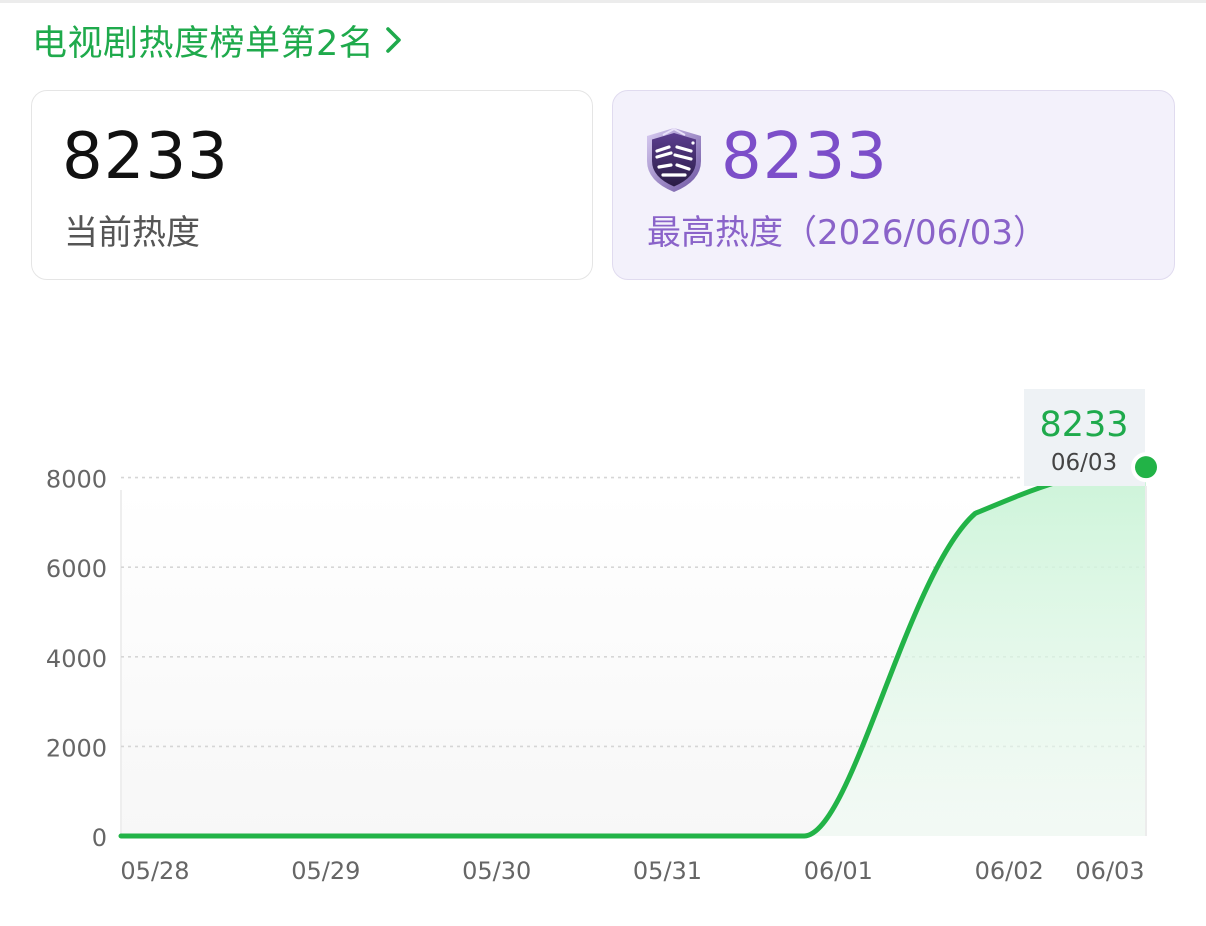 Image resolution: width=1206 pixels, height=926 pixels. What do you see at coordinates (394, 40) in the screenshot?
I see `chevron-right-icon` at bounding box center [394, 40].